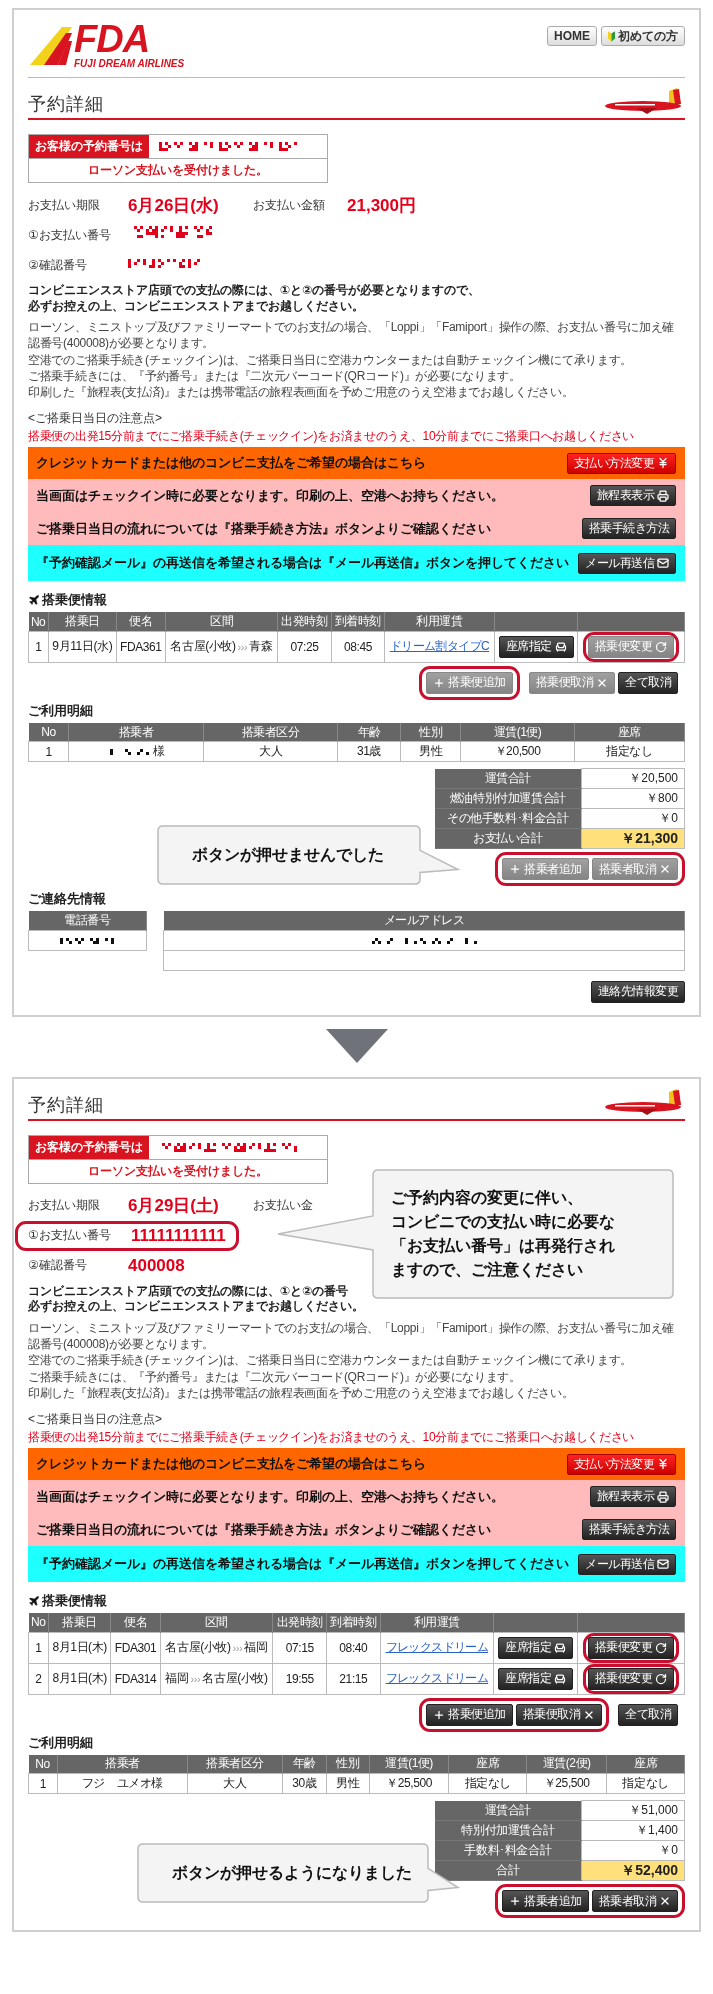 Image resolution: width=713 pixels, height=1994 pixels. What do you see at coordinates (235, 1764) in the screenshot?
I see `column-header: 搭乗者区分` at bounding box center [235, 1764].